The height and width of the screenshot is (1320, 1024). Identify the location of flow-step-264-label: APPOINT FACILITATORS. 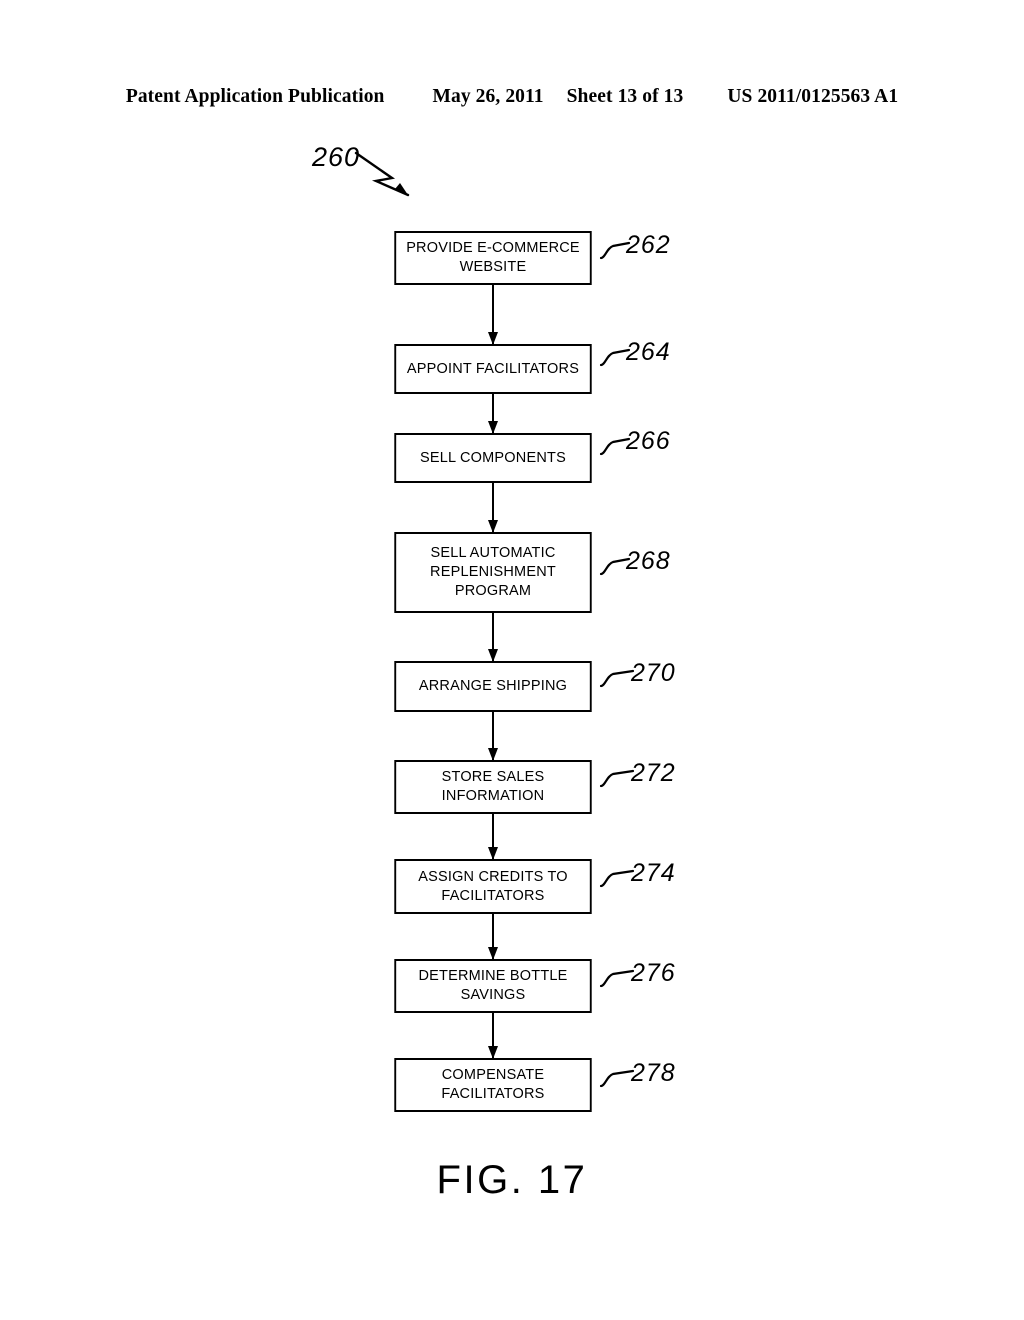
(493, 368).